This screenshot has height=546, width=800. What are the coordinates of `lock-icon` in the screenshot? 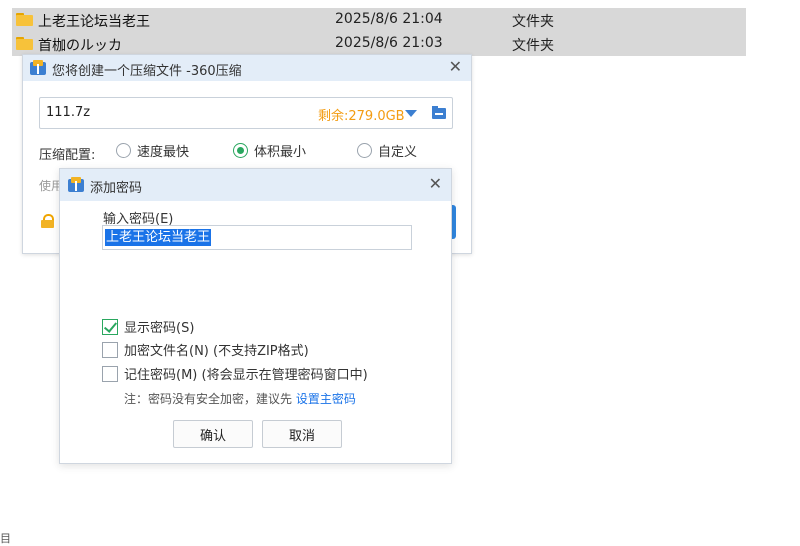 It's located at (47, 221).